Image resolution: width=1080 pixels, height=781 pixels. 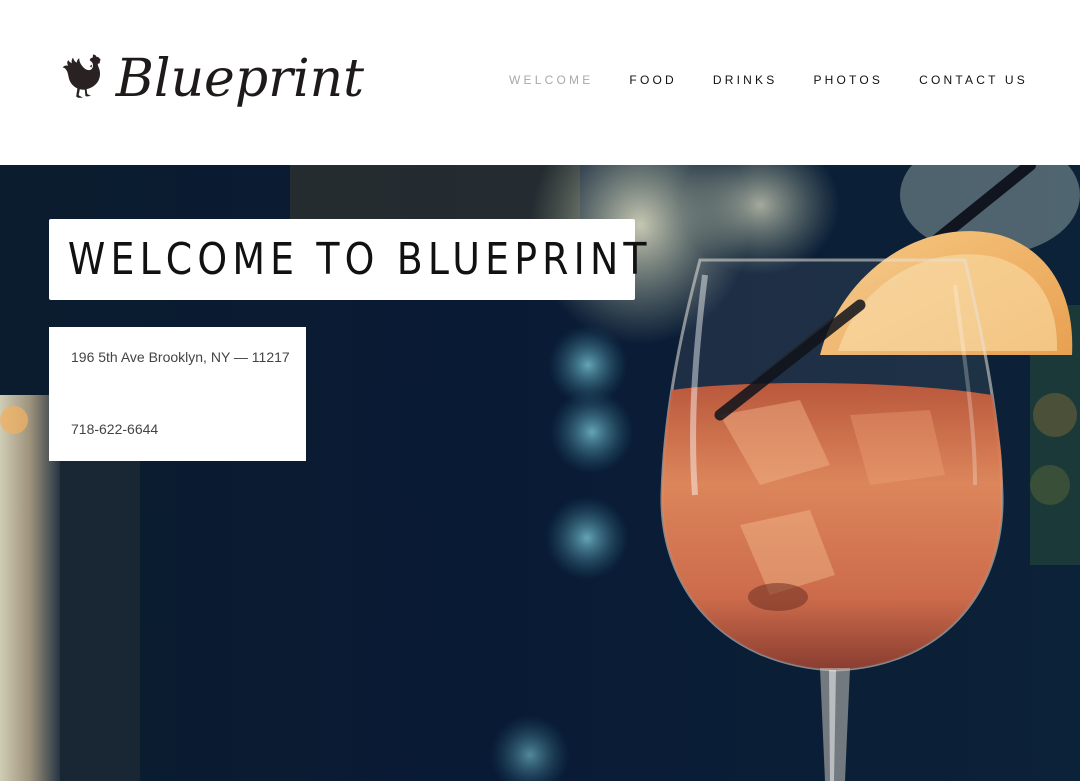 What do you see at coordinates (551, 80) in the screenshot?
I see `nav-welcome: WELCOME` at bounding box center [551, 80].